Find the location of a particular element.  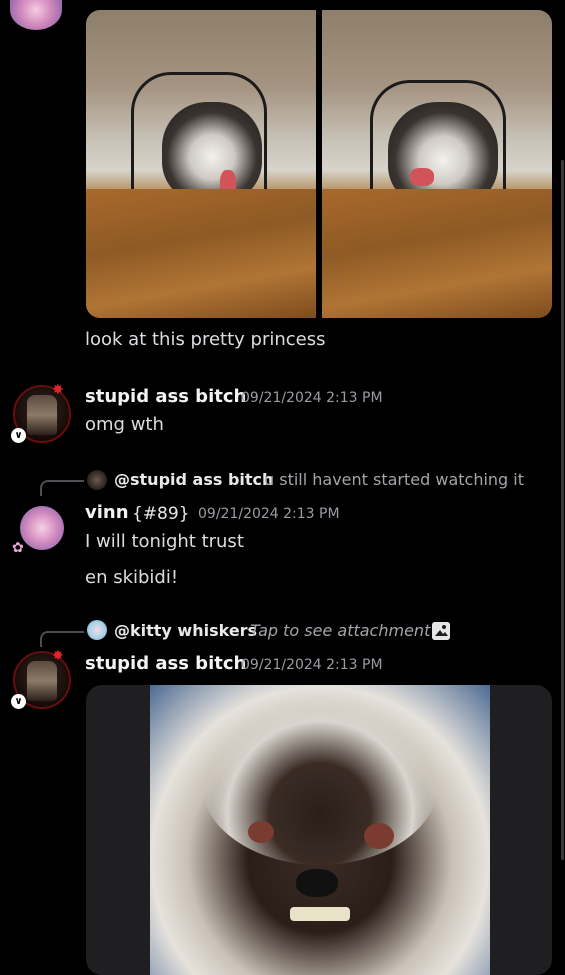

avatar-vinn is located at coordinates (42, 528).